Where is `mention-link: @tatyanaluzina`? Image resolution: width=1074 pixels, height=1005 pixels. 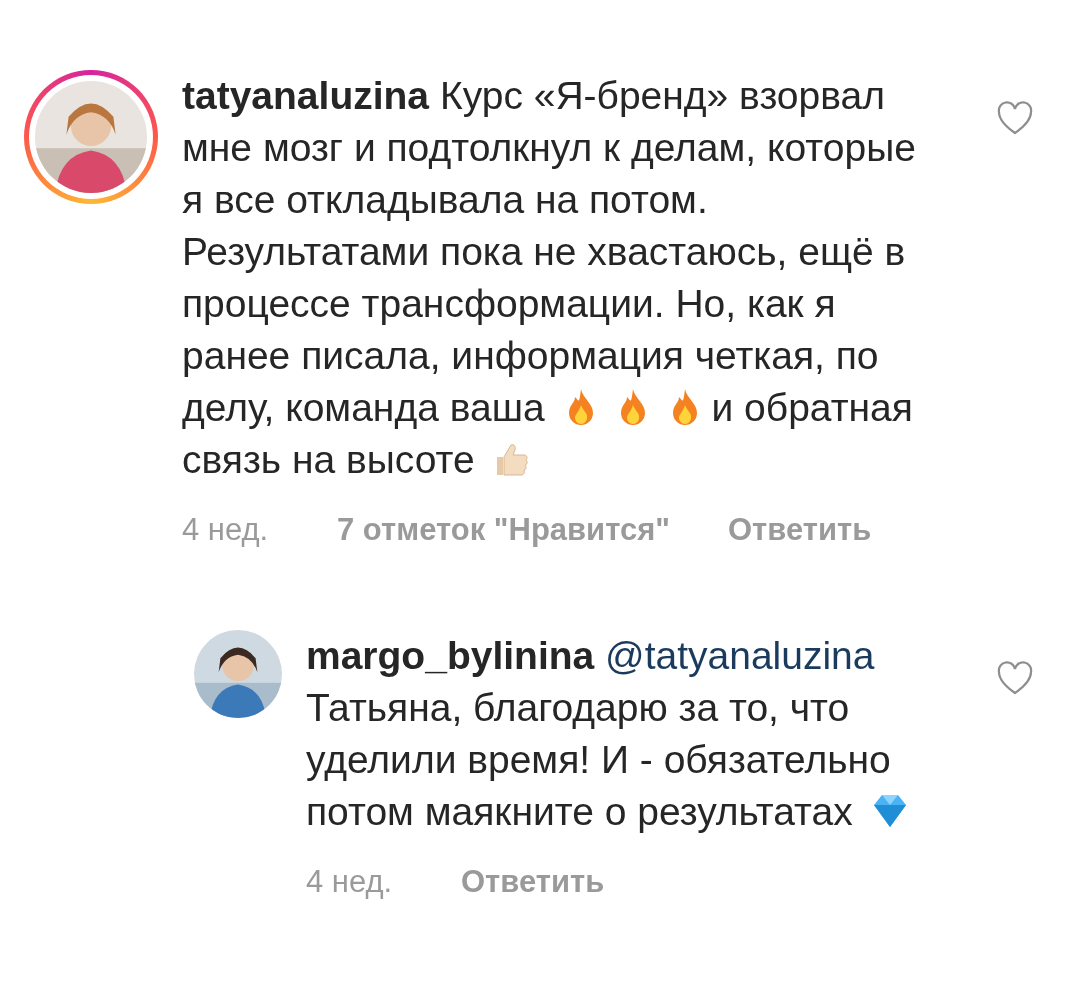
mention-link: @tatyanaluzina is located at coordinates (740, 655).